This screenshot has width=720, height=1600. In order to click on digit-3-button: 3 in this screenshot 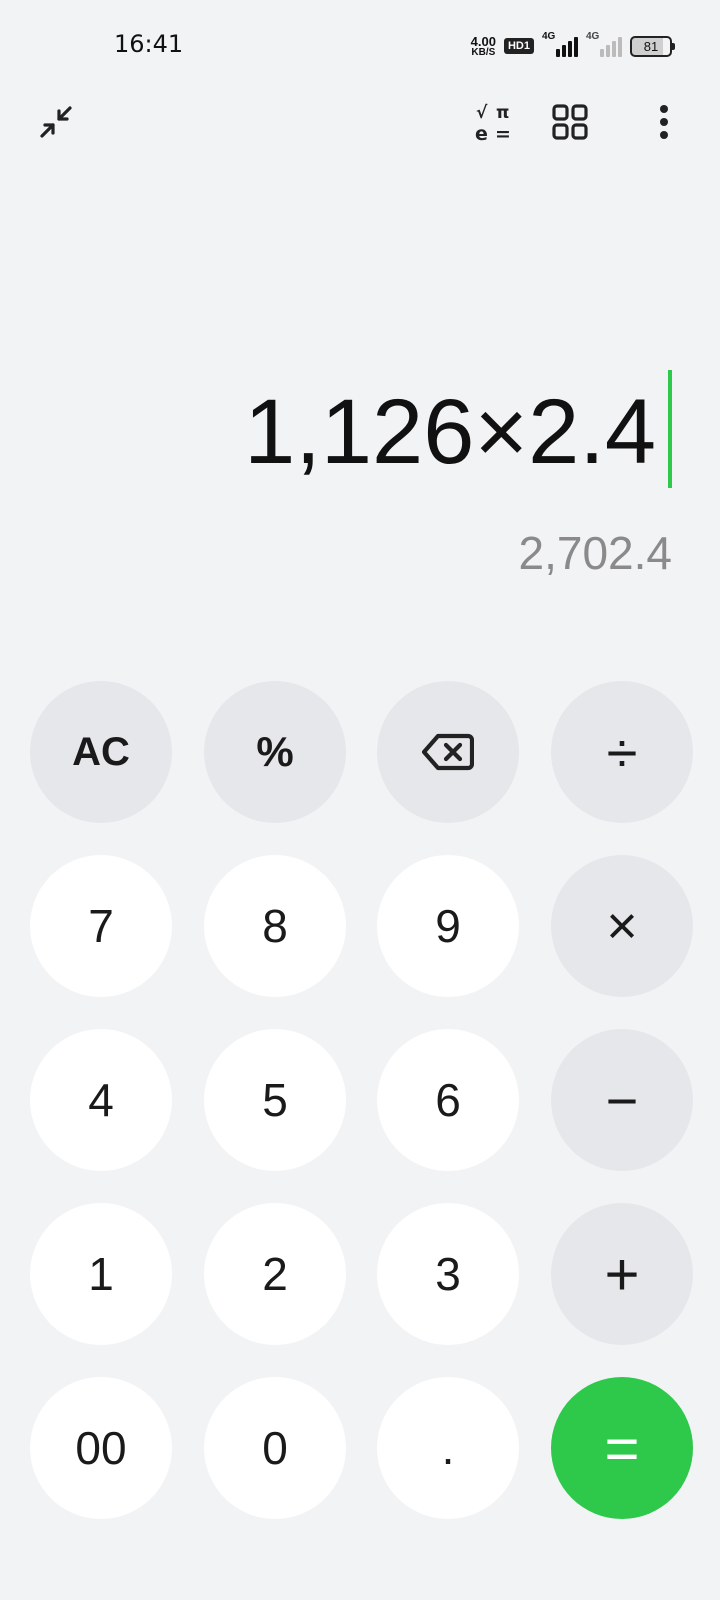, I will do `click(448, 1274)`.